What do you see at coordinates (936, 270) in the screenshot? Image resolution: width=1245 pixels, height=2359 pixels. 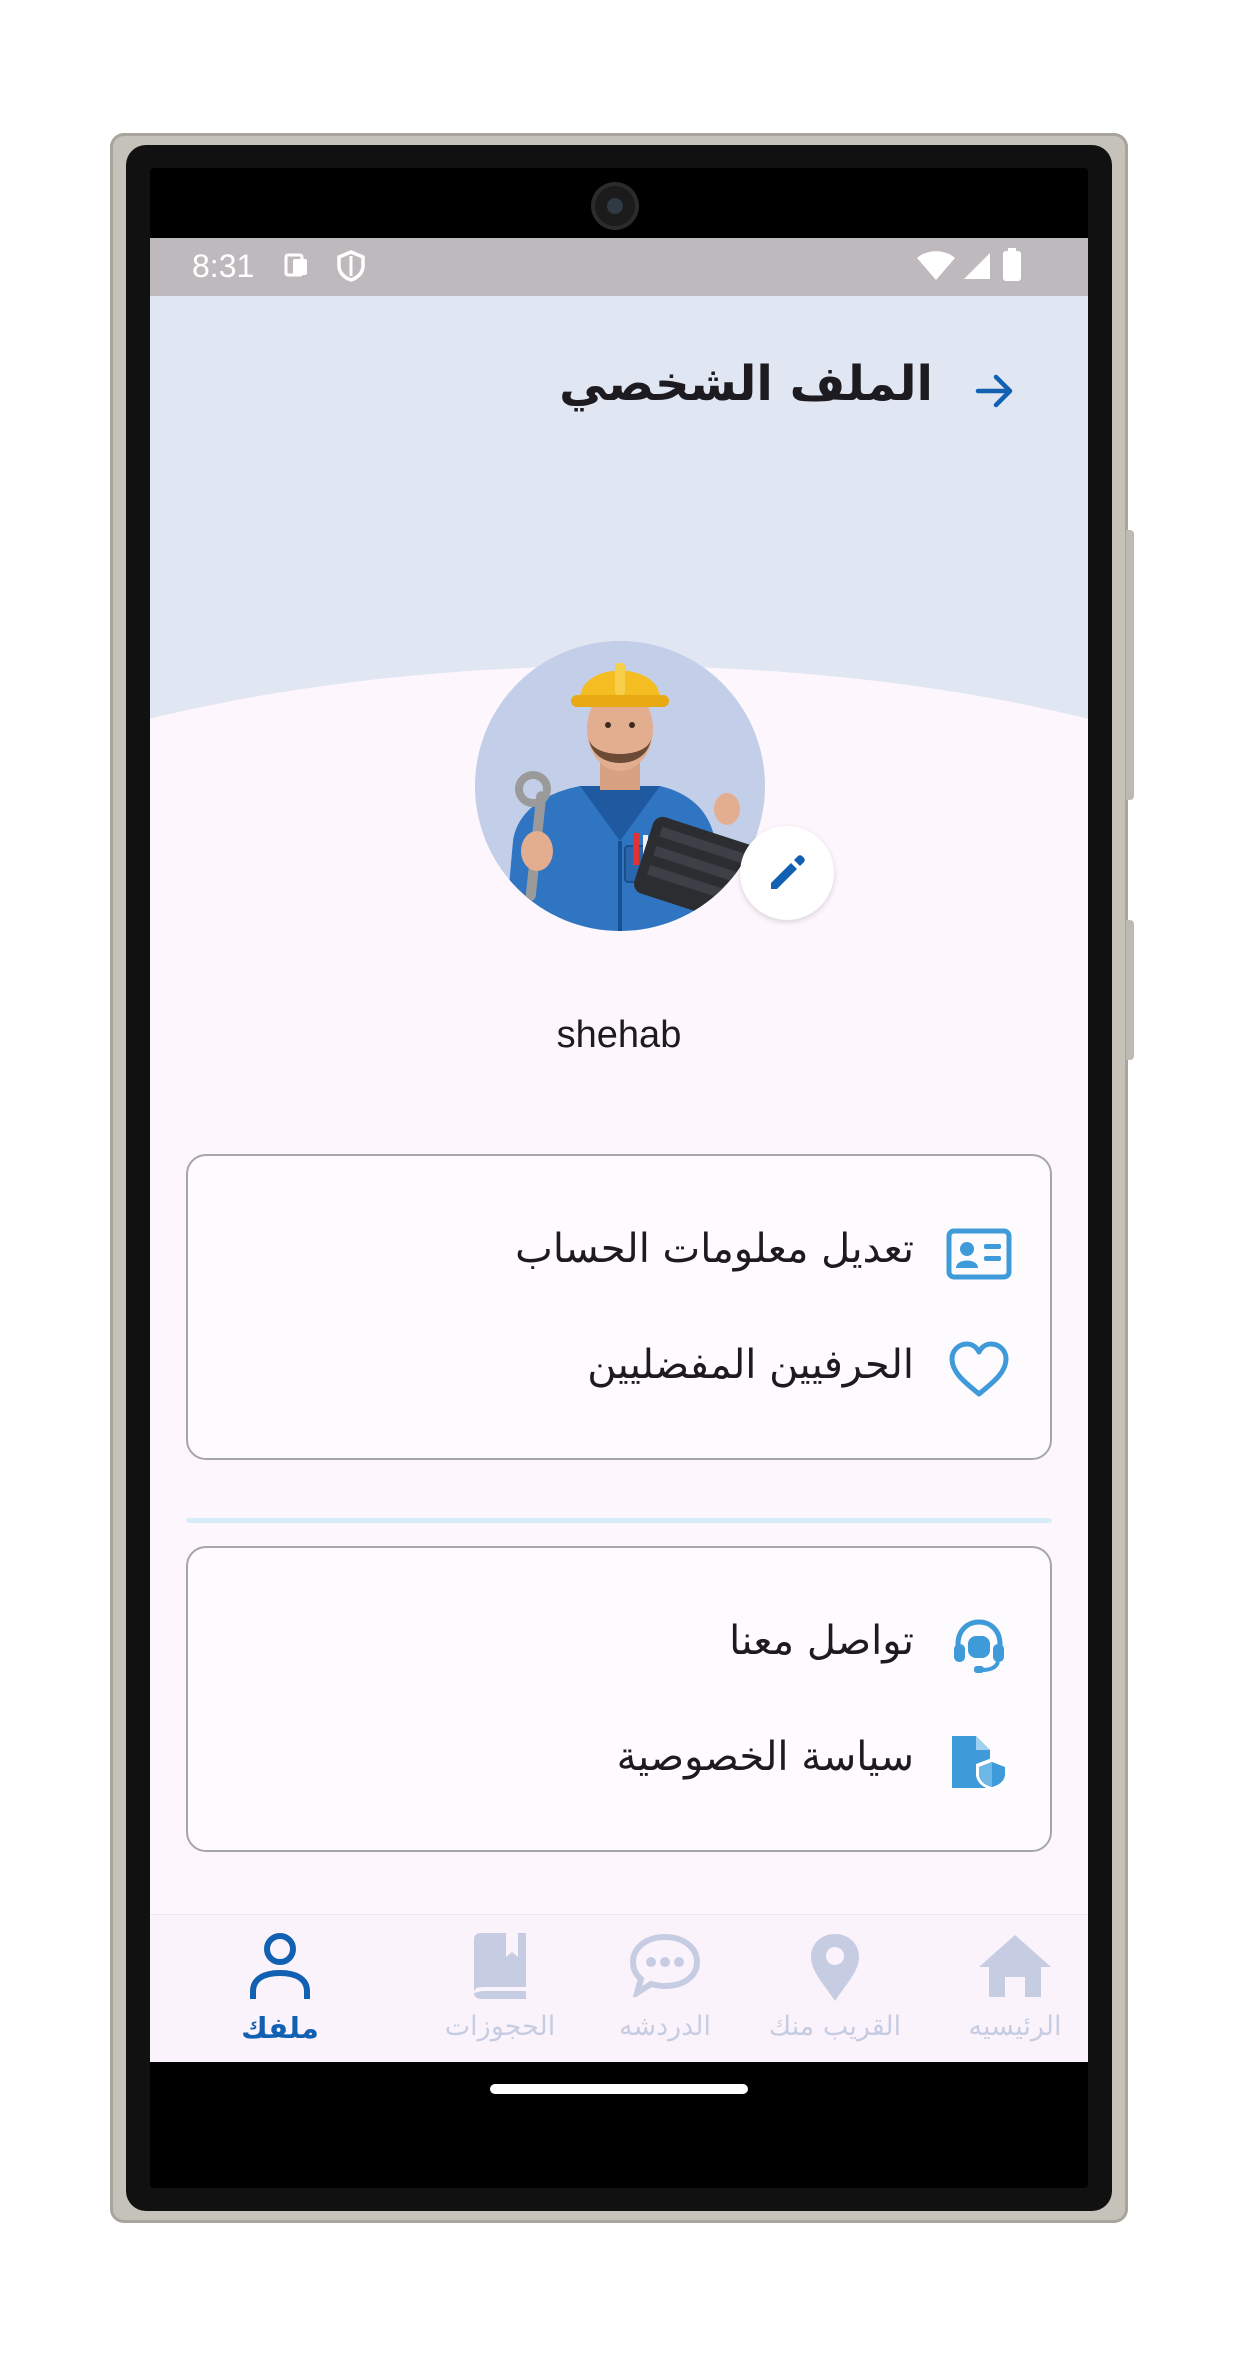 I see `wifi-icon` at bounding box center [936, 270].